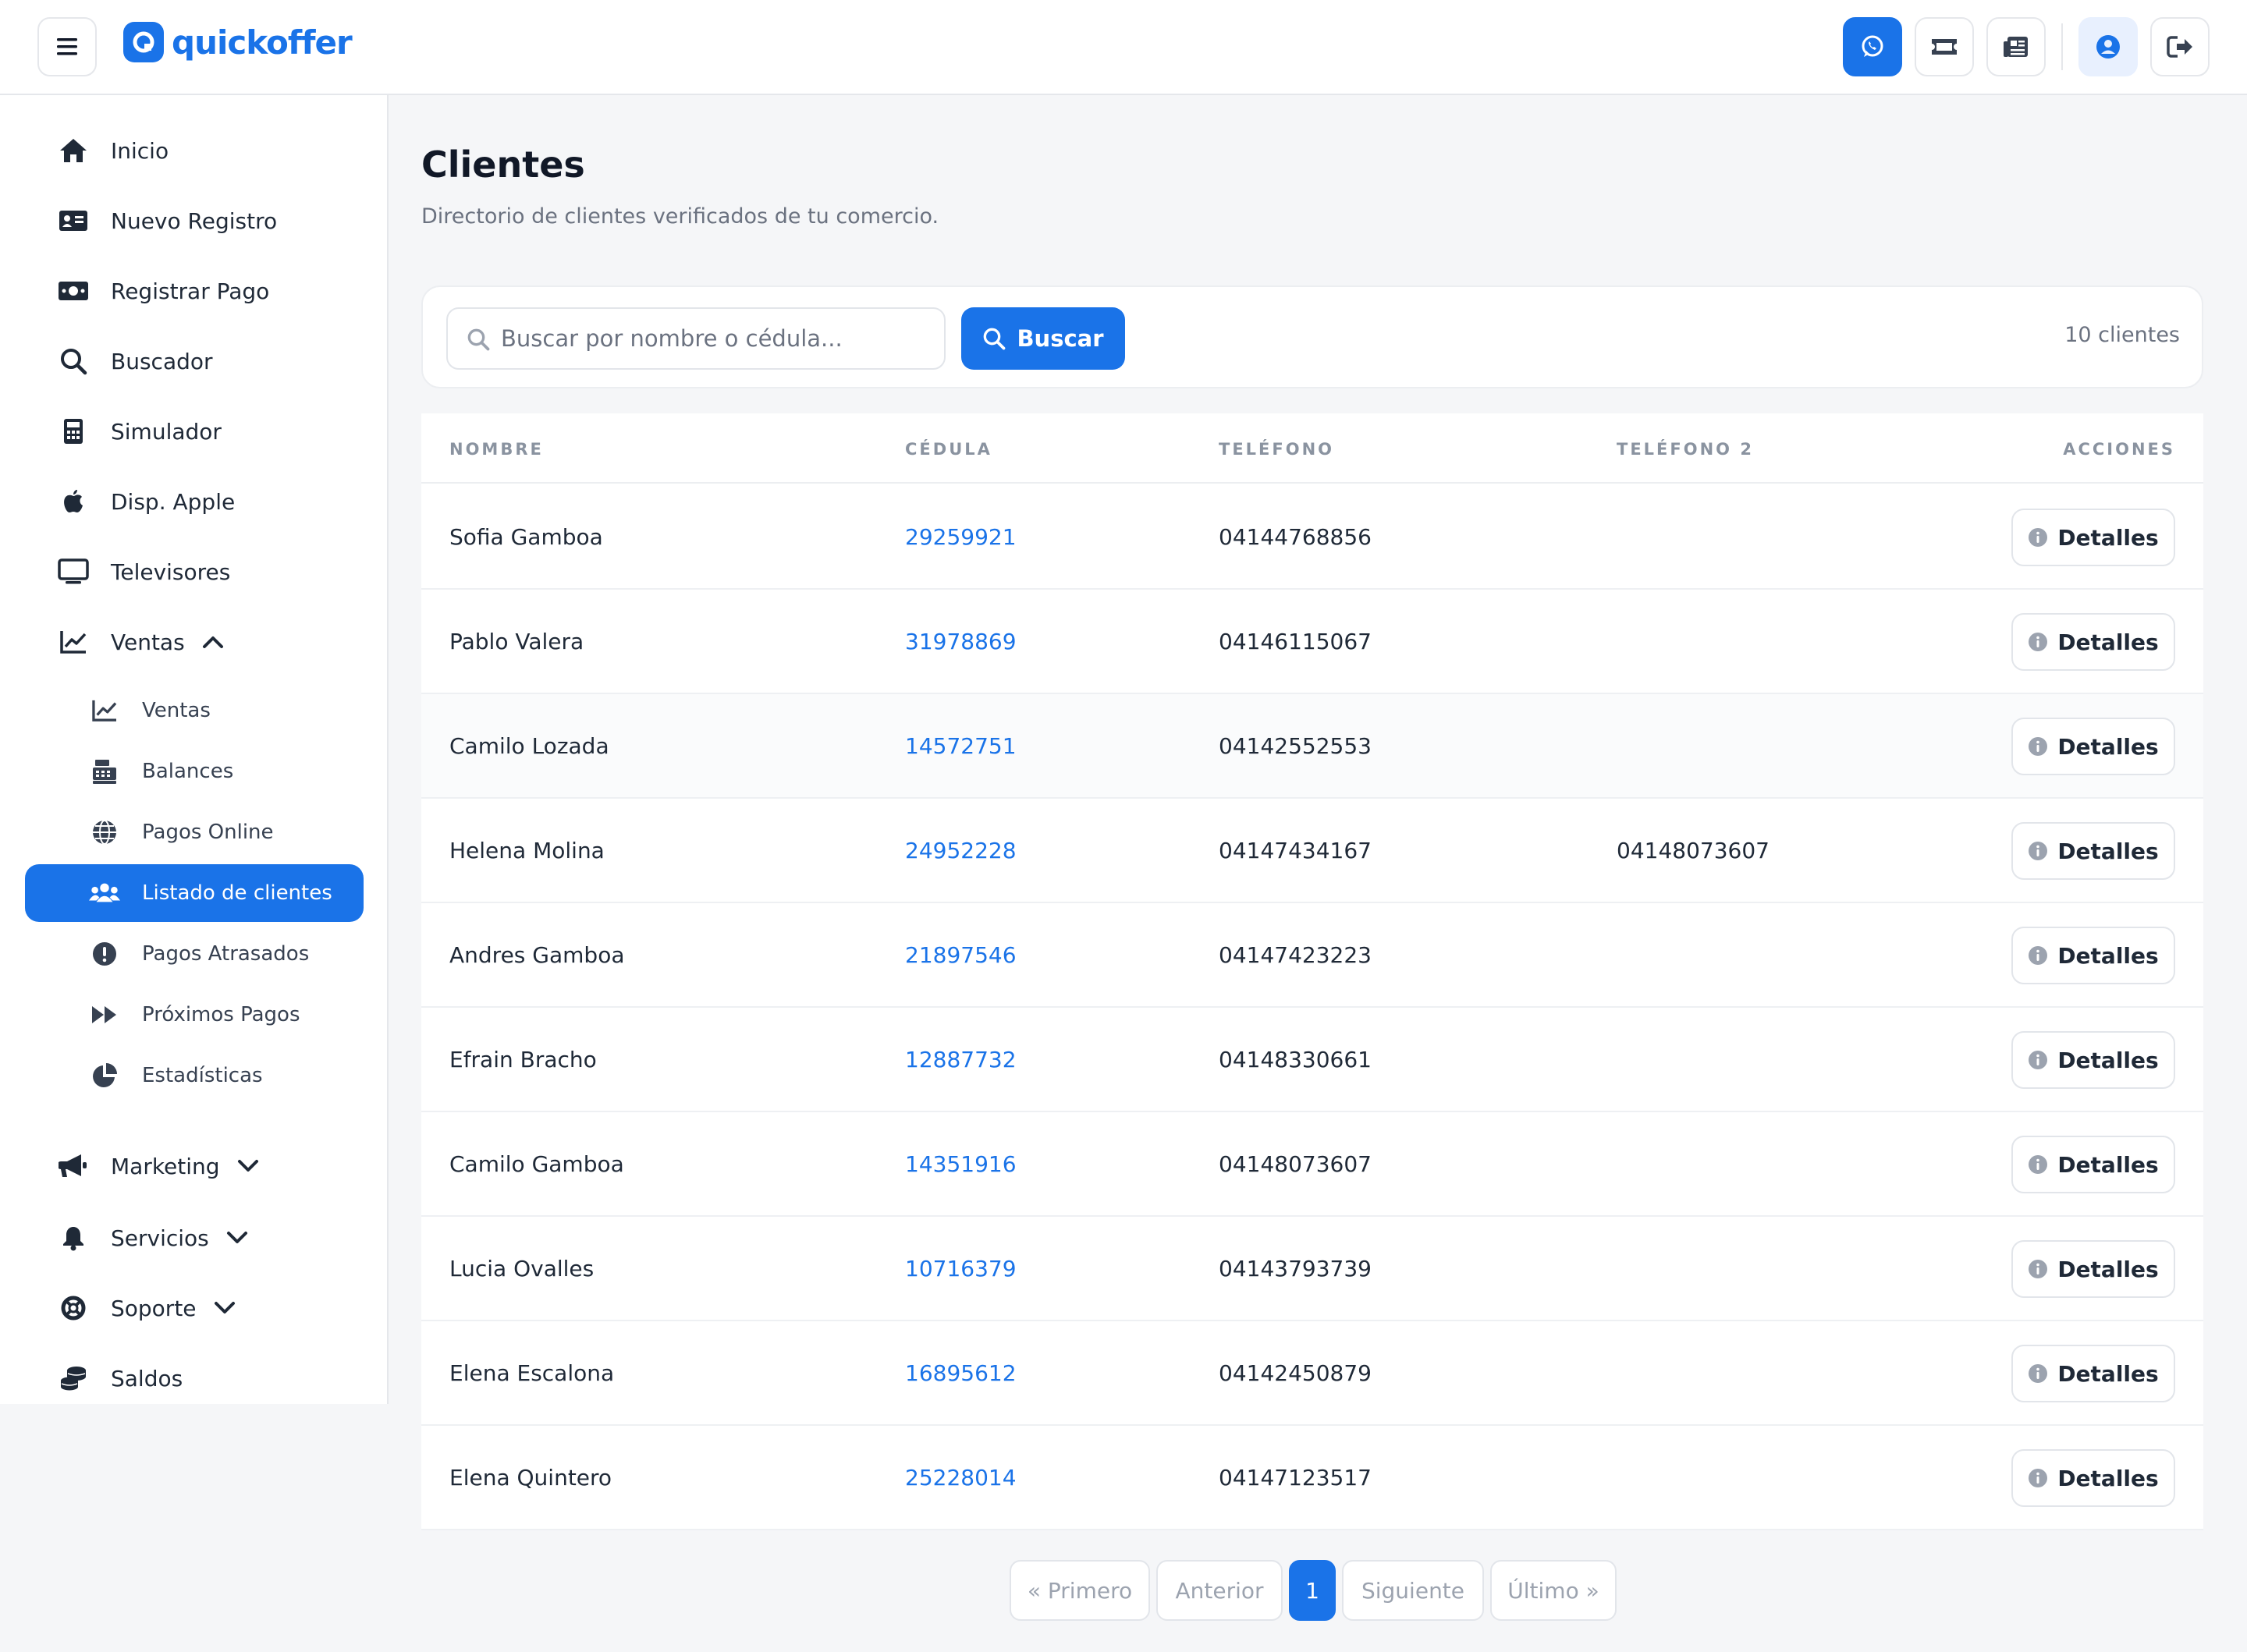 This screenshot has width=2247, height=1652. Describe the element at coordinates (1219, 1590) in the screenshot. I see `pagination-prev: Anterior` at that location.